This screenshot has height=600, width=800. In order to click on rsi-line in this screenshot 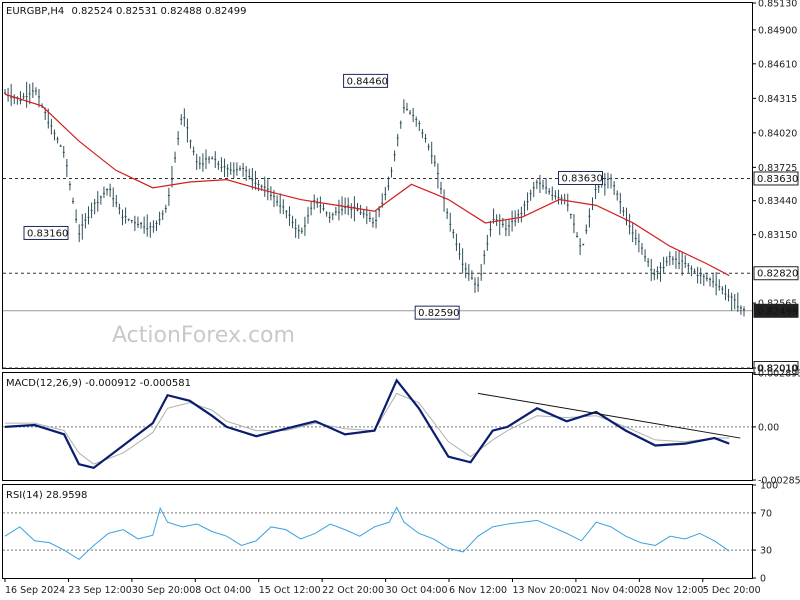, I will do `click(367, 533)`.